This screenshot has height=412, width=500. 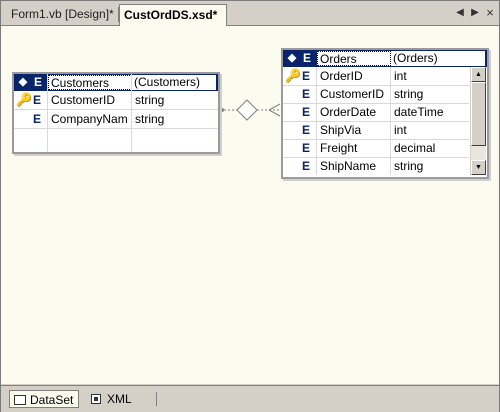 I want to click on table-row: 🔑 E OrderID int, so click(x=376, y=76).